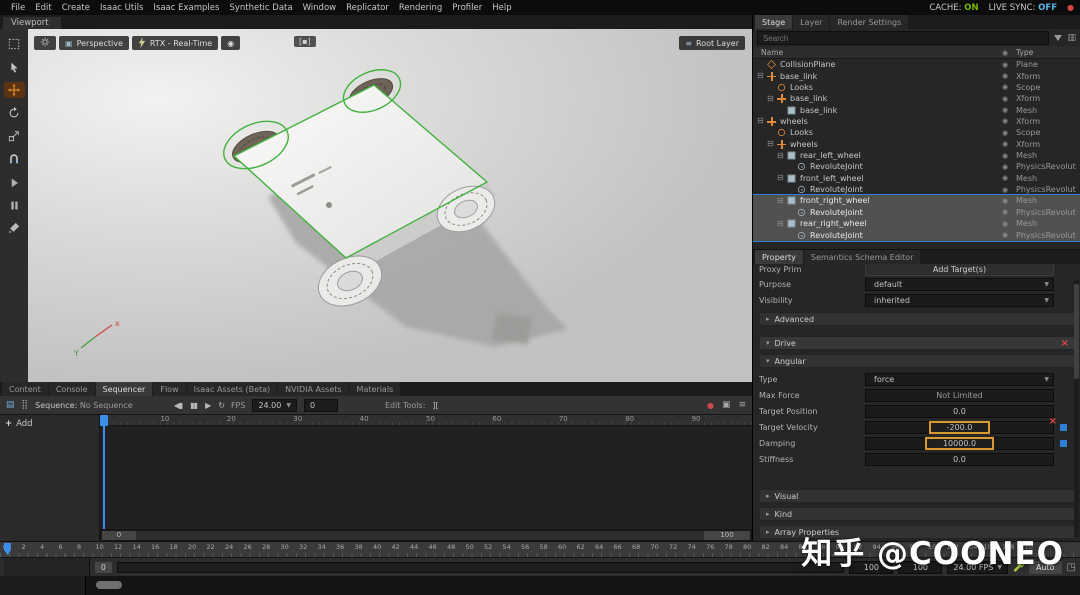 Image resolution: width=1080 pixels, height=595 pixels. Describe the element at coordinates (14, 159) in the screenshot. I see `snap-tool` at that location.